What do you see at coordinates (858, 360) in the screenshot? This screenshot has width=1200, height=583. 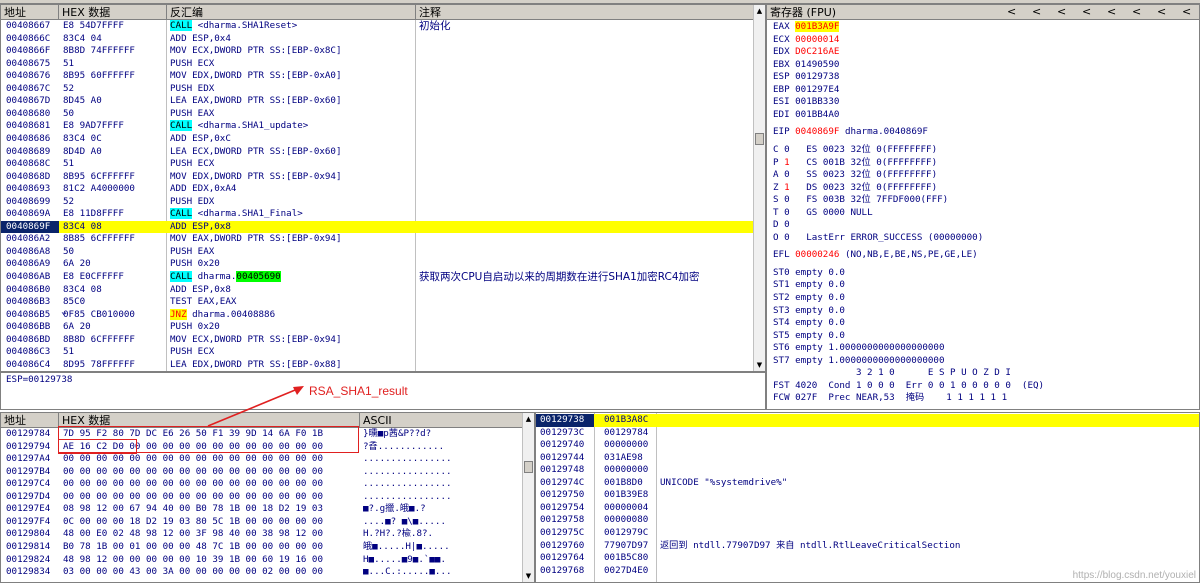 I see `fpu-register: ST7 empty 1.0000000000000000000` at bounding box center [858, 360].